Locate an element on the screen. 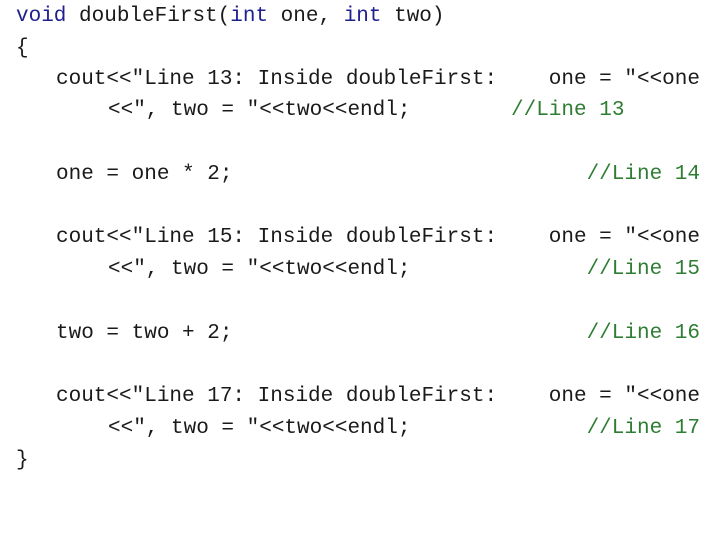 Image resolution: width=720 pixels, height=540 pixels. comment: //Line 15 is located at coordinates (643, 269).